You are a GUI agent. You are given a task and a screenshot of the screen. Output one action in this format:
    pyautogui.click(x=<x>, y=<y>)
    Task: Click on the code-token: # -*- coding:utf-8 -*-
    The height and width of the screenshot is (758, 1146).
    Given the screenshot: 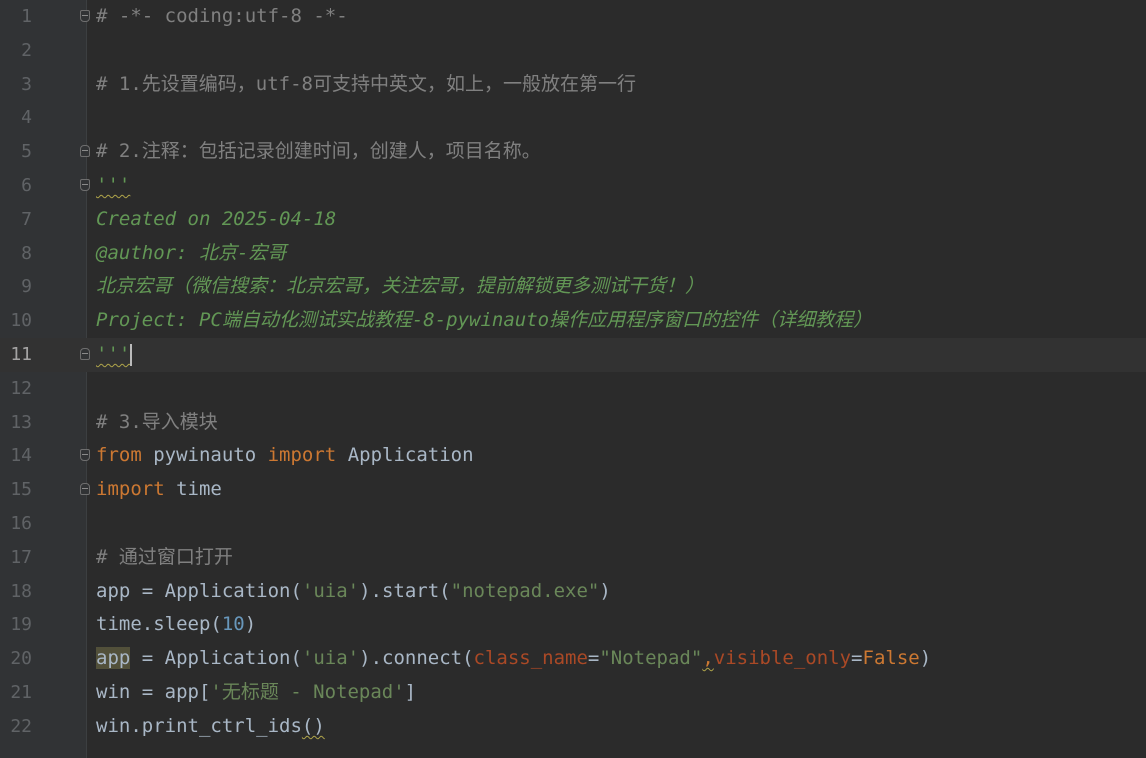 What is the action you would take?
    pyautogui.click(x=222, y=16)
    